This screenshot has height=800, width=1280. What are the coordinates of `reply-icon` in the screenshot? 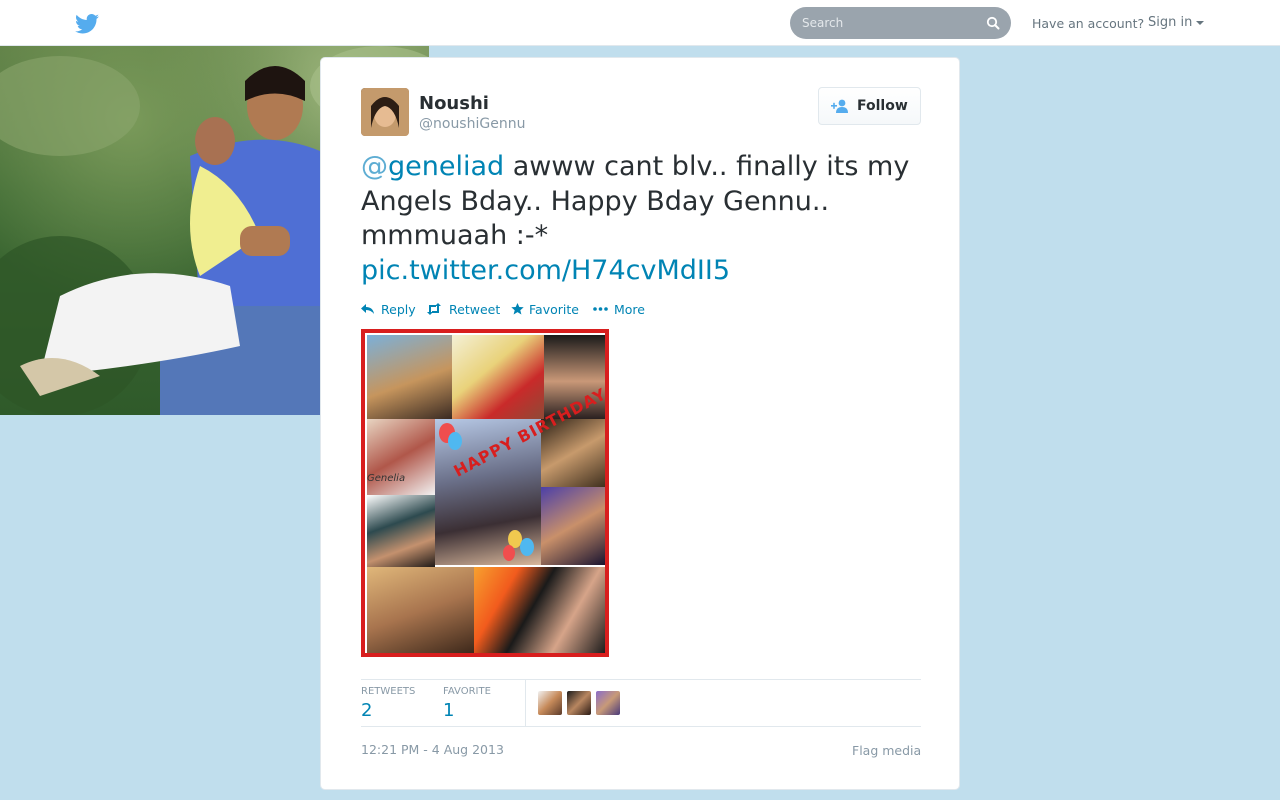 It's located at (367, 309).